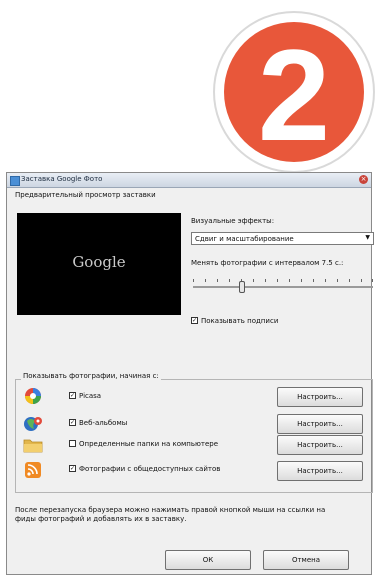 This screenshot has width=377, height=575. What do you see at coordinates (240, 321) in the screenshot?
I see `show-captions-label: Показывать подписи` at bounding box center [240, 321].